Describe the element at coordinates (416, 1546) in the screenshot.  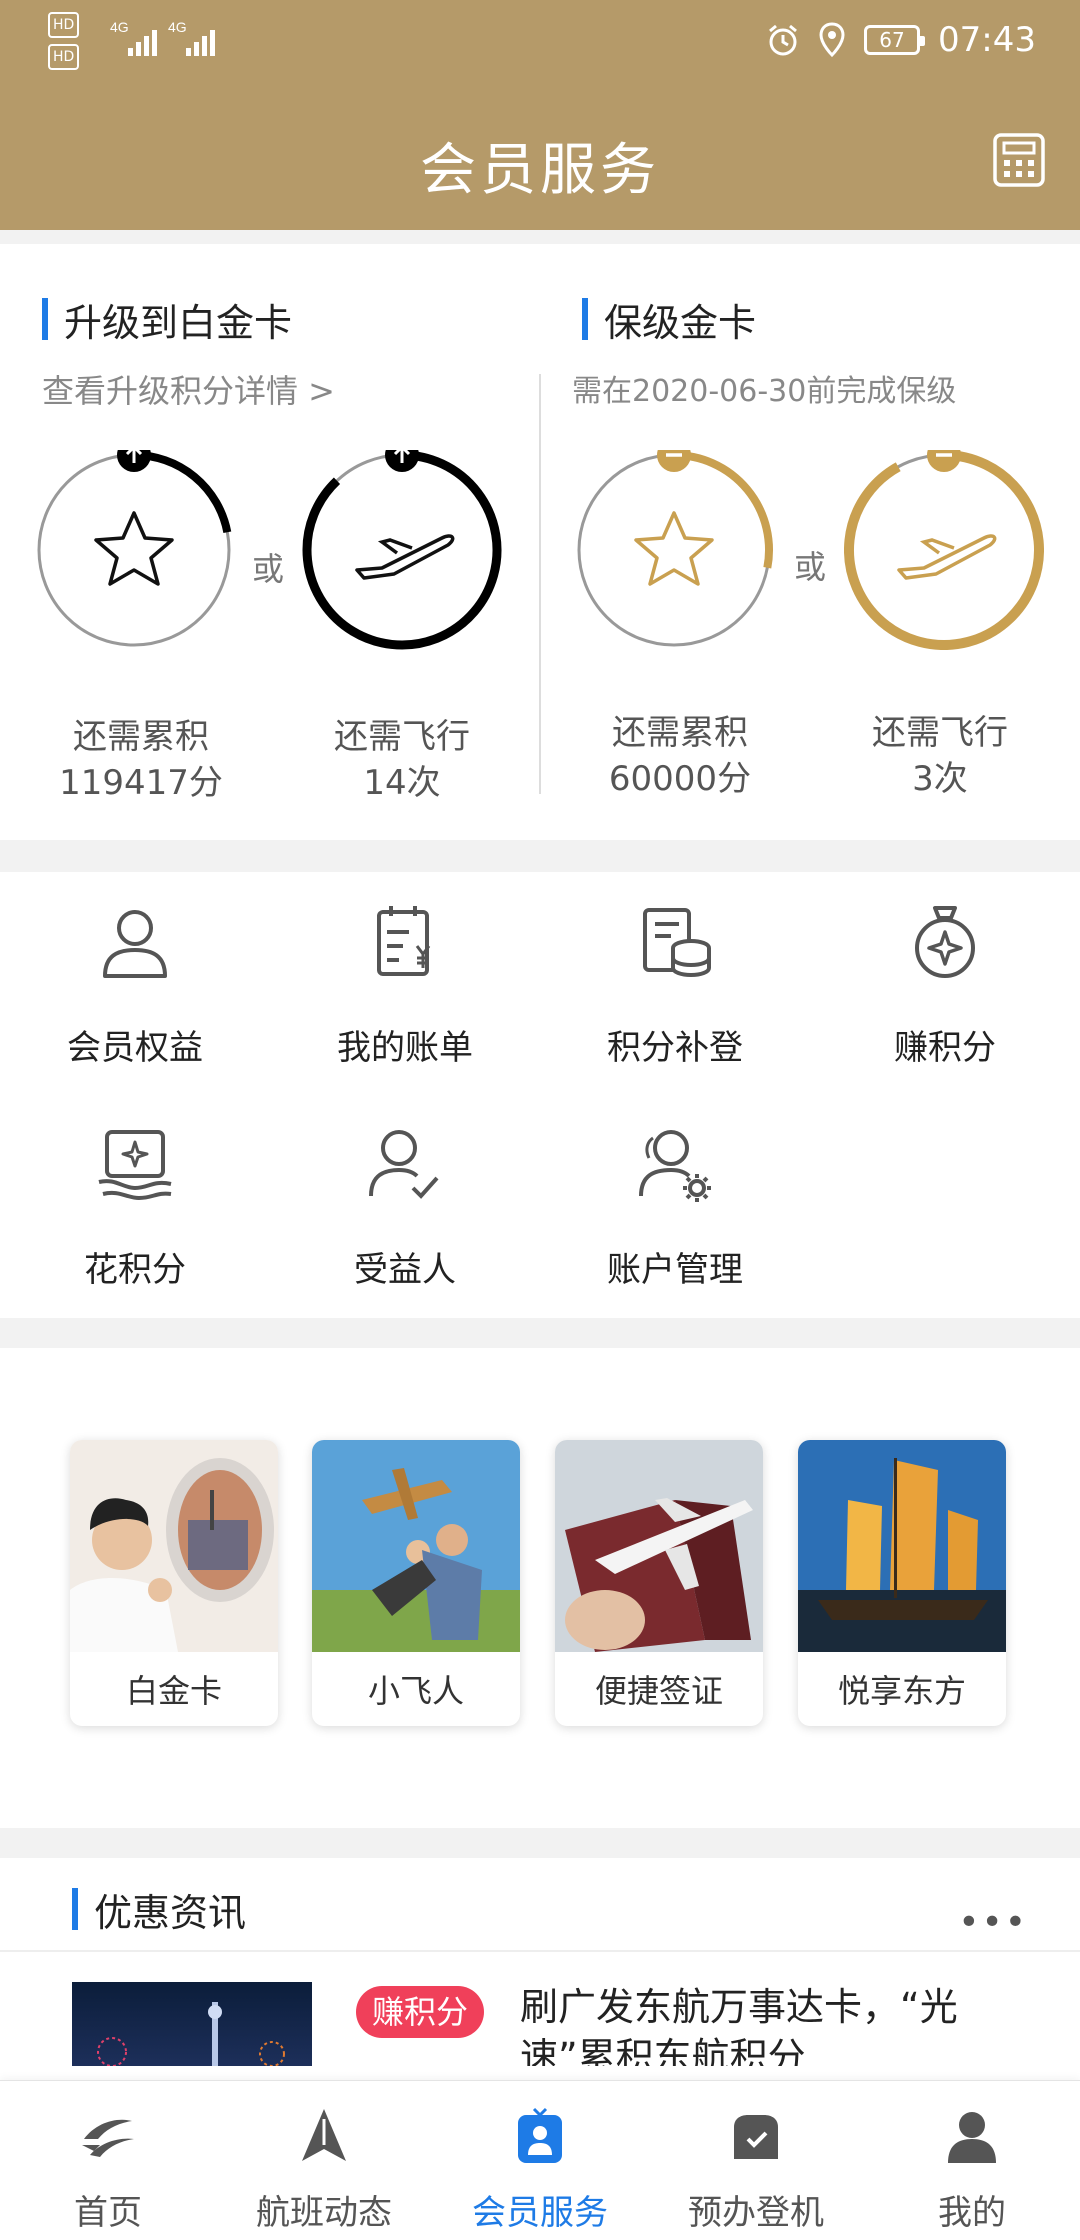
I see `little-flyer-image` at that location.